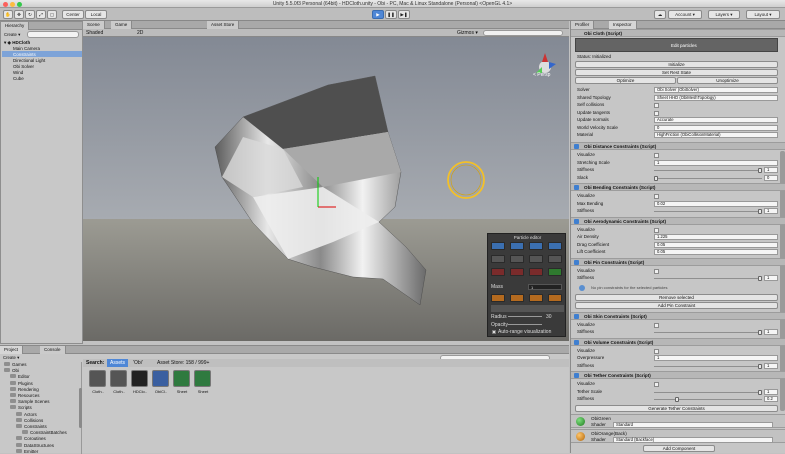 The height and width of the screenshot is (454, 785). I want to click on constraint-value-field: 0.2, so click(771, 399).